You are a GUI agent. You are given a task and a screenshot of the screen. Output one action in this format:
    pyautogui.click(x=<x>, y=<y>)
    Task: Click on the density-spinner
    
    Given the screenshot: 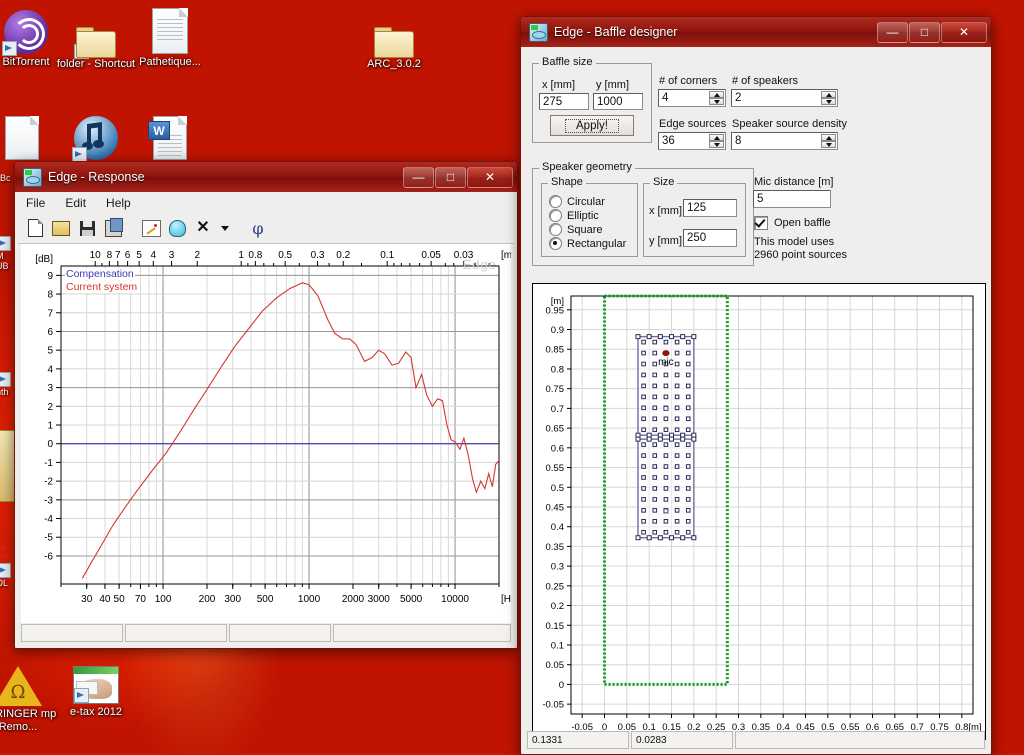 What is the action you would take?
    pyautogui.click(x=828, y=141)
    